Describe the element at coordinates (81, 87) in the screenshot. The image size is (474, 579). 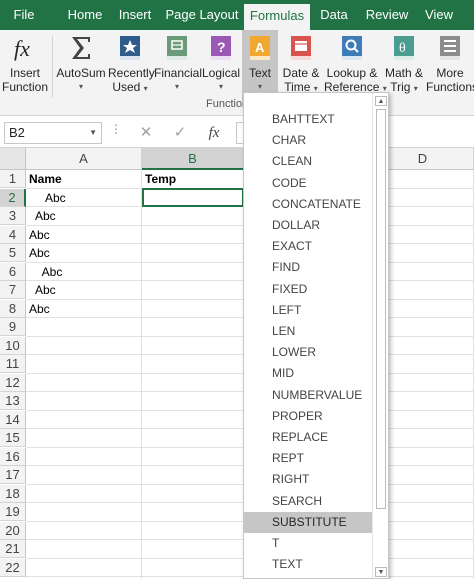
I see `autosum-dropdown-arrow: ▾` at that location.